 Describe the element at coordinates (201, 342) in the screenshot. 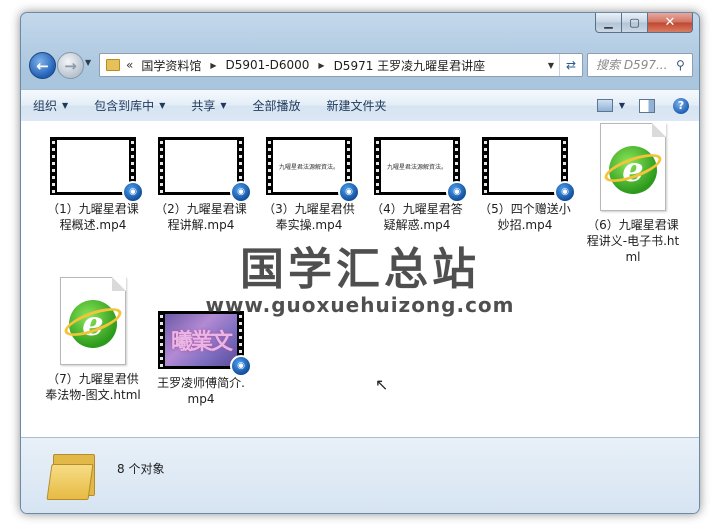

I see `video-frame-text: 曦業文` at that location.